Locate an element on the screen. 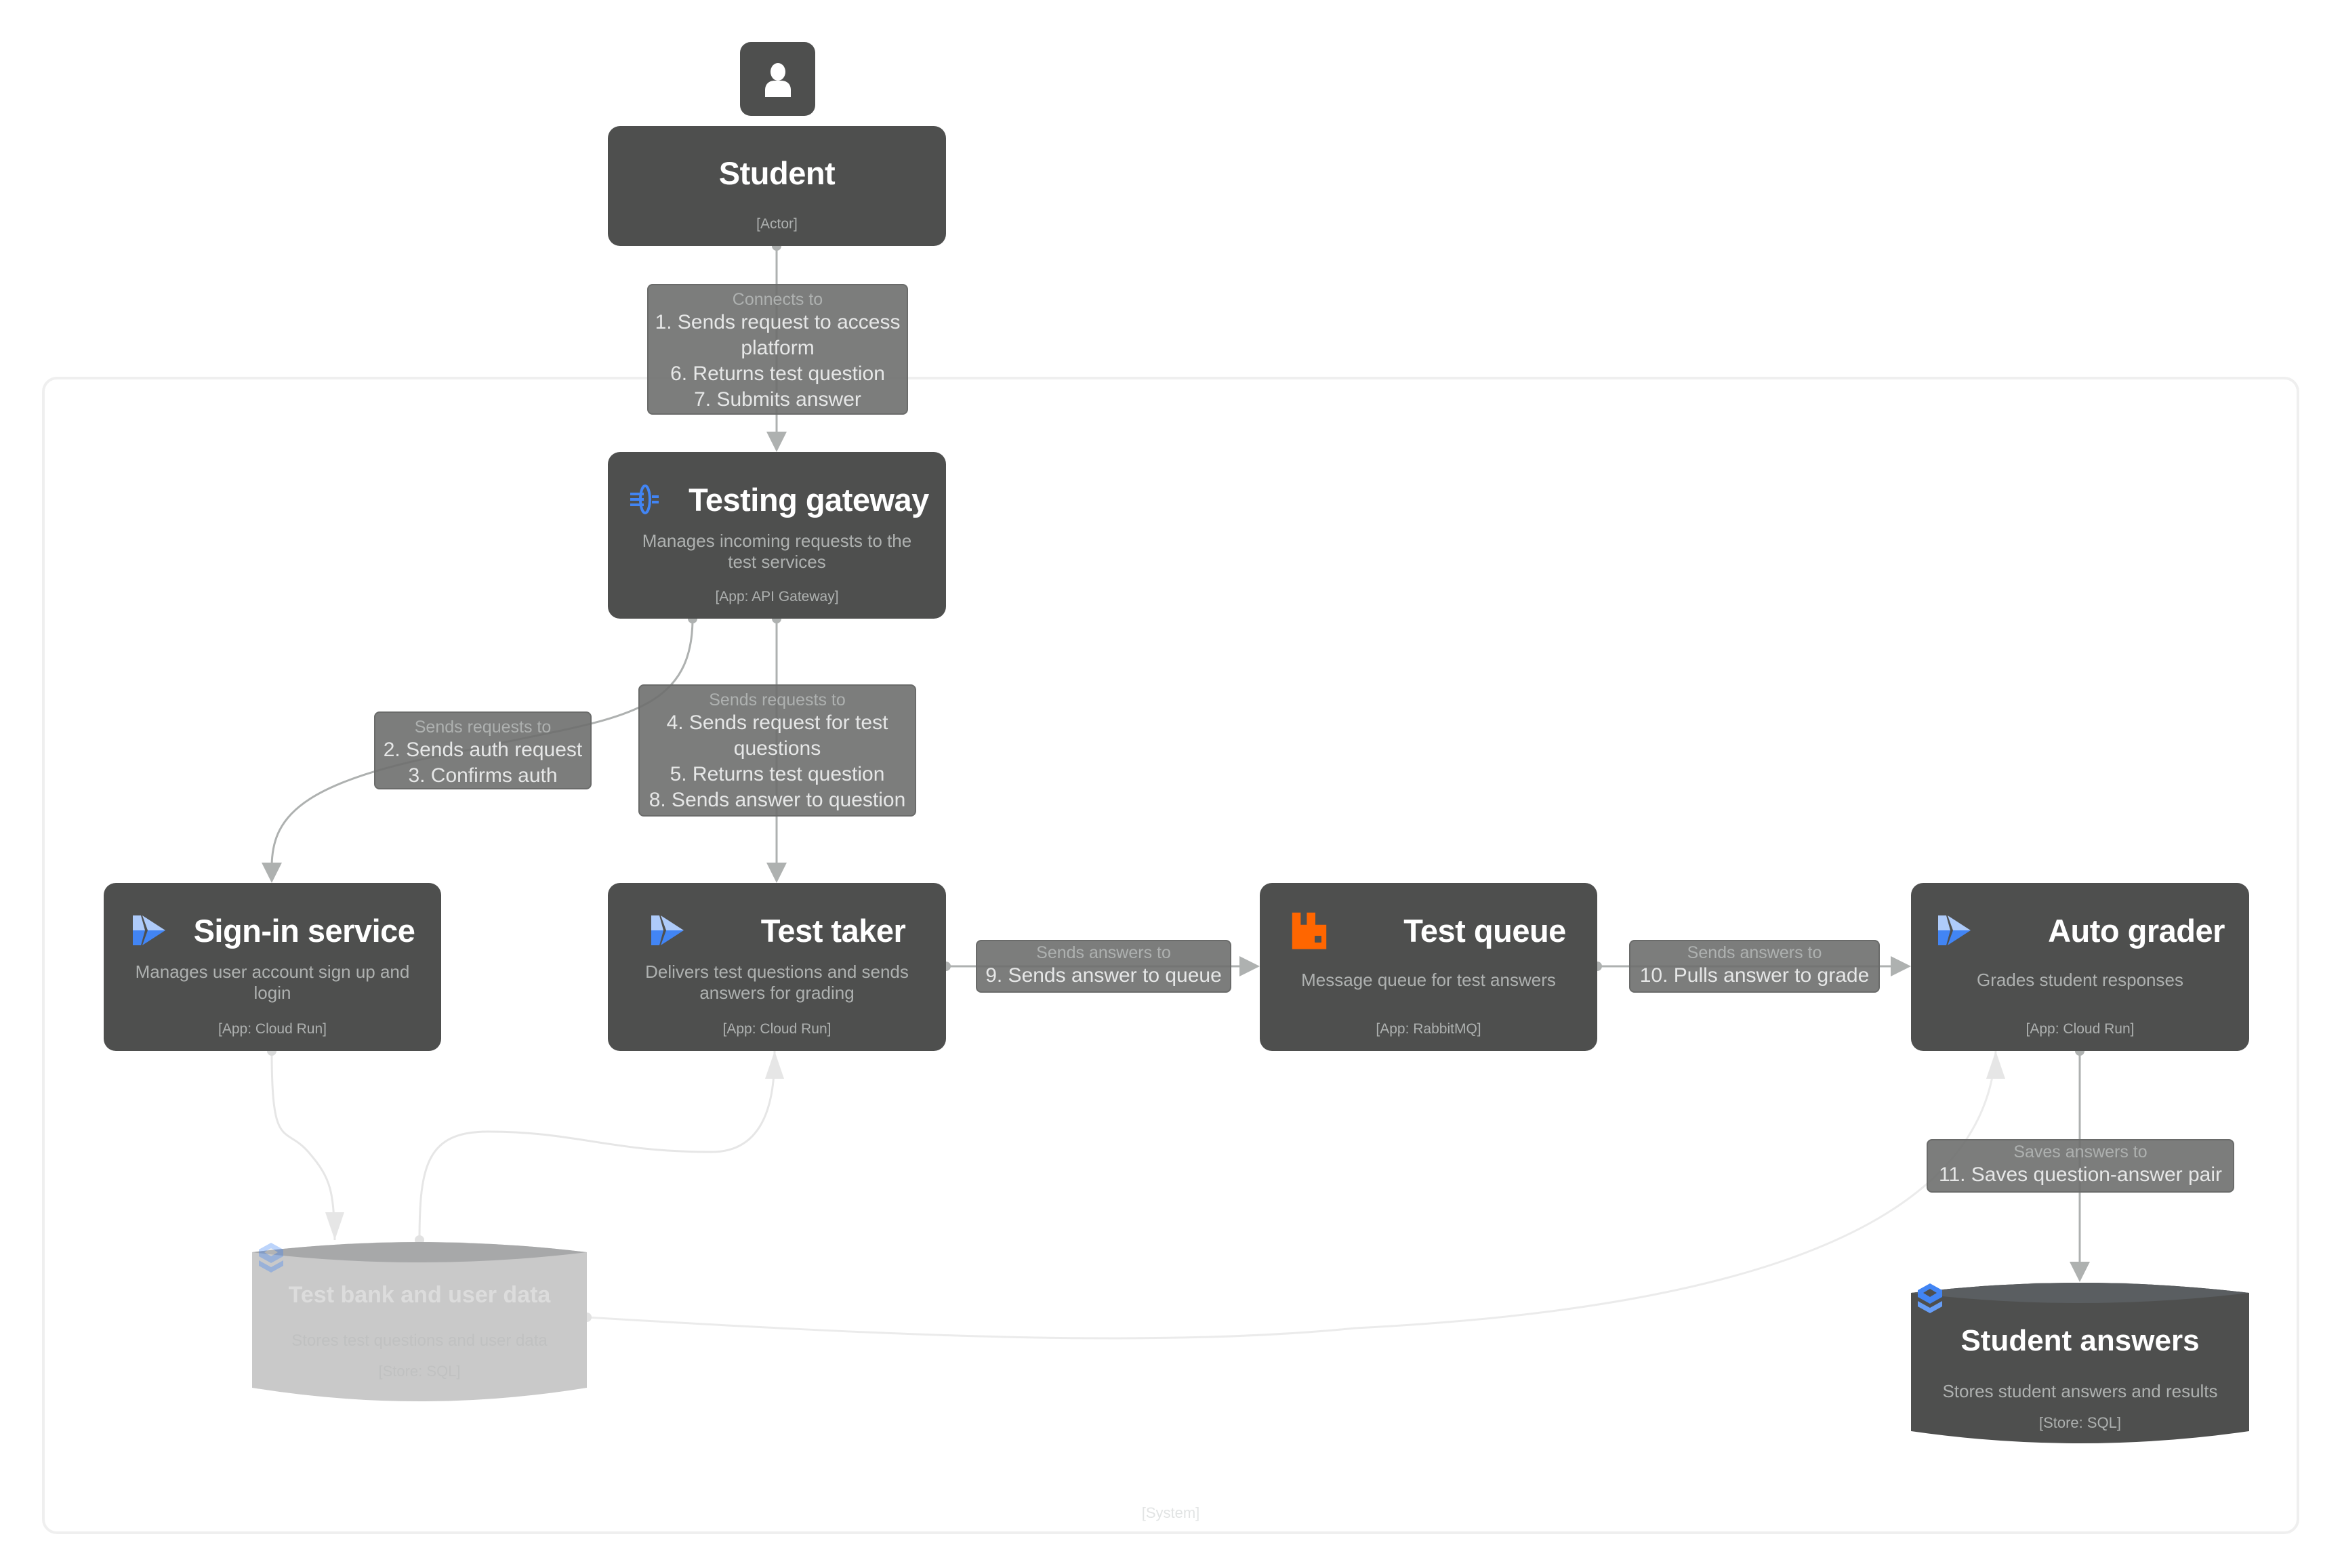  title-row: Test taker is located at coordinates (778, 930).